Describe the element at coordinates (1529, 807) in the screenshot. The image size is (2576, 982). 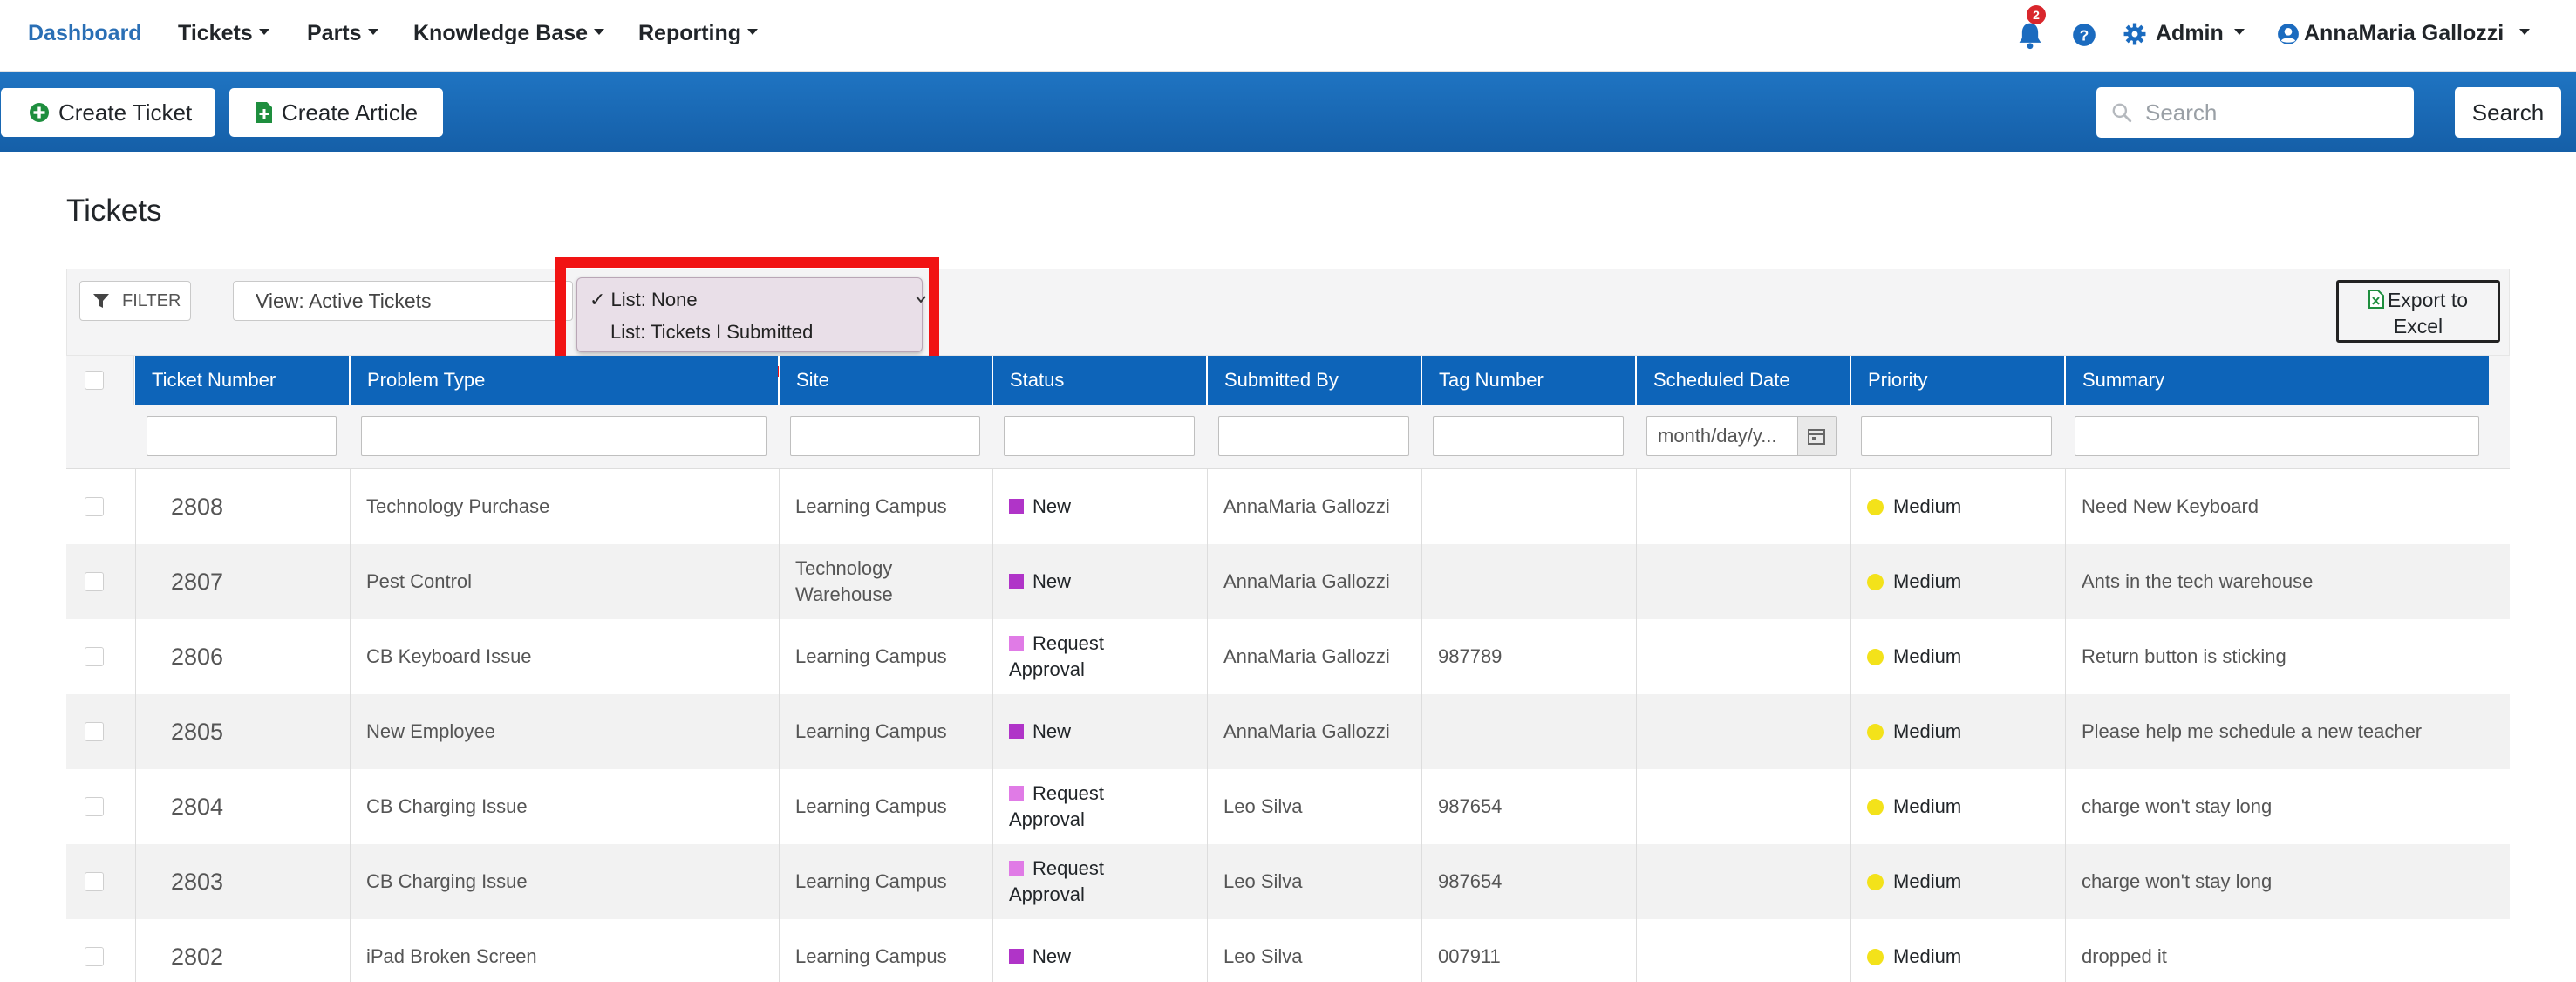
I see `tag-number-cell: 987654` at that location.